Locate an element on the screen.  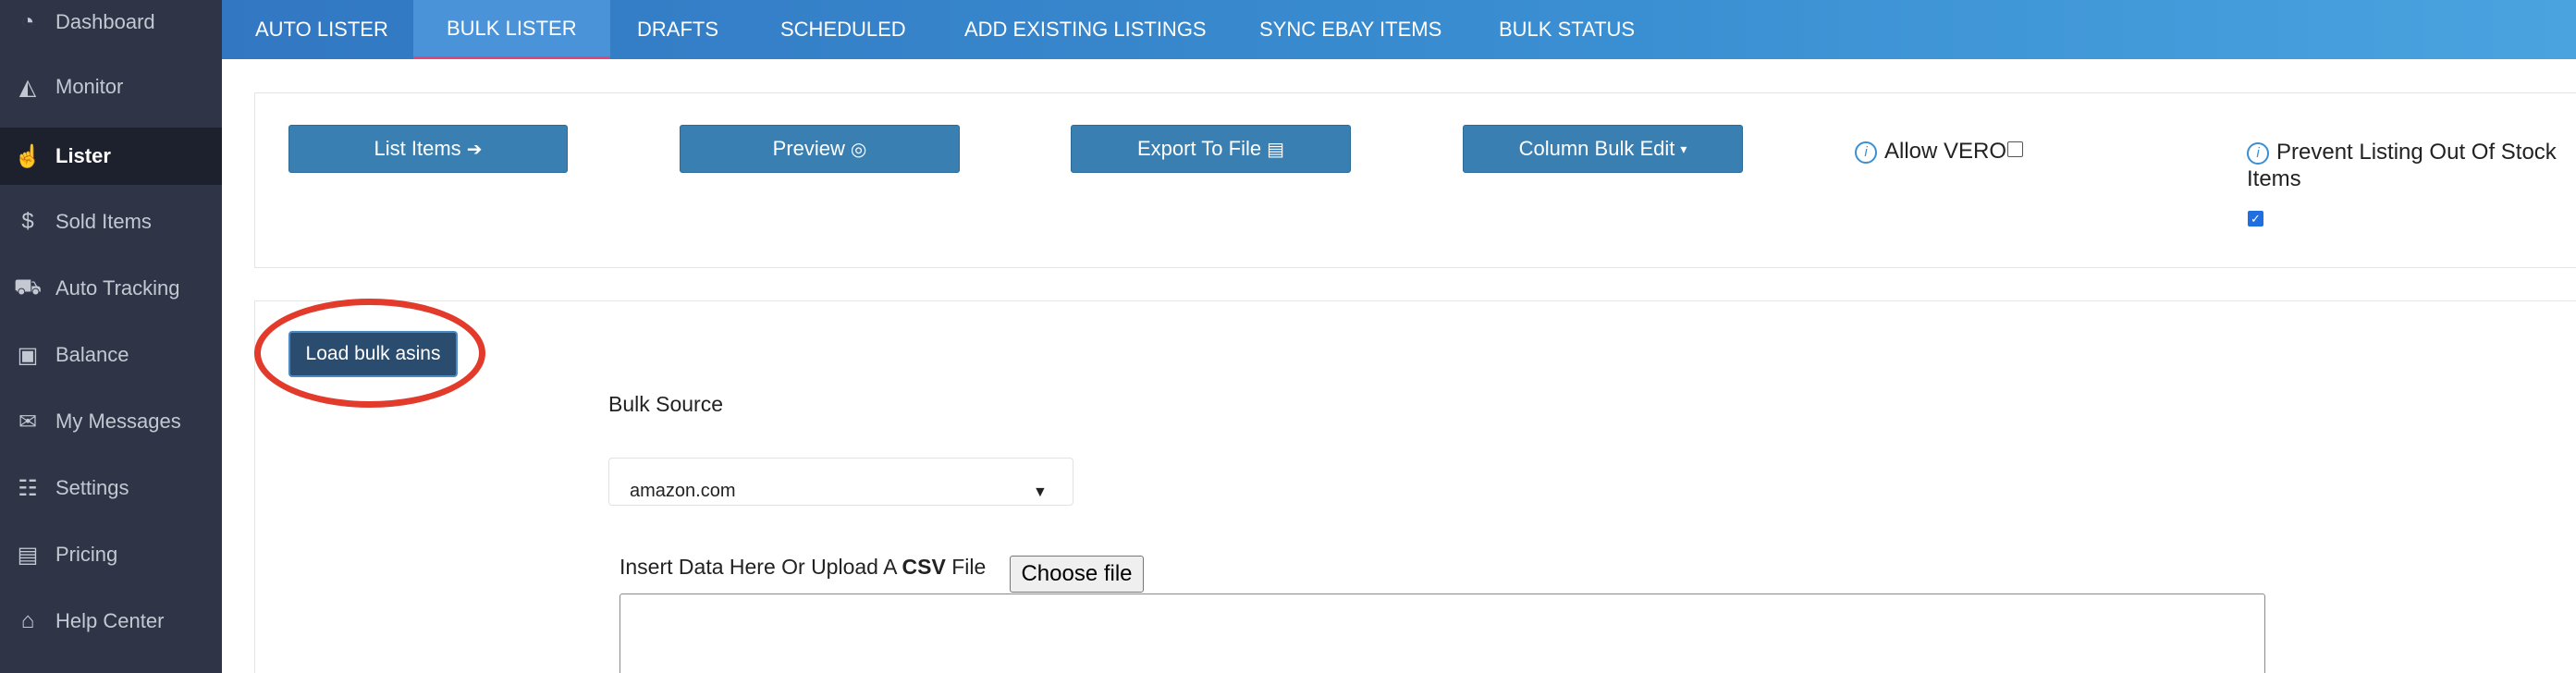
bulk-source-value: amazon.com is located at coordinates (683, 491).